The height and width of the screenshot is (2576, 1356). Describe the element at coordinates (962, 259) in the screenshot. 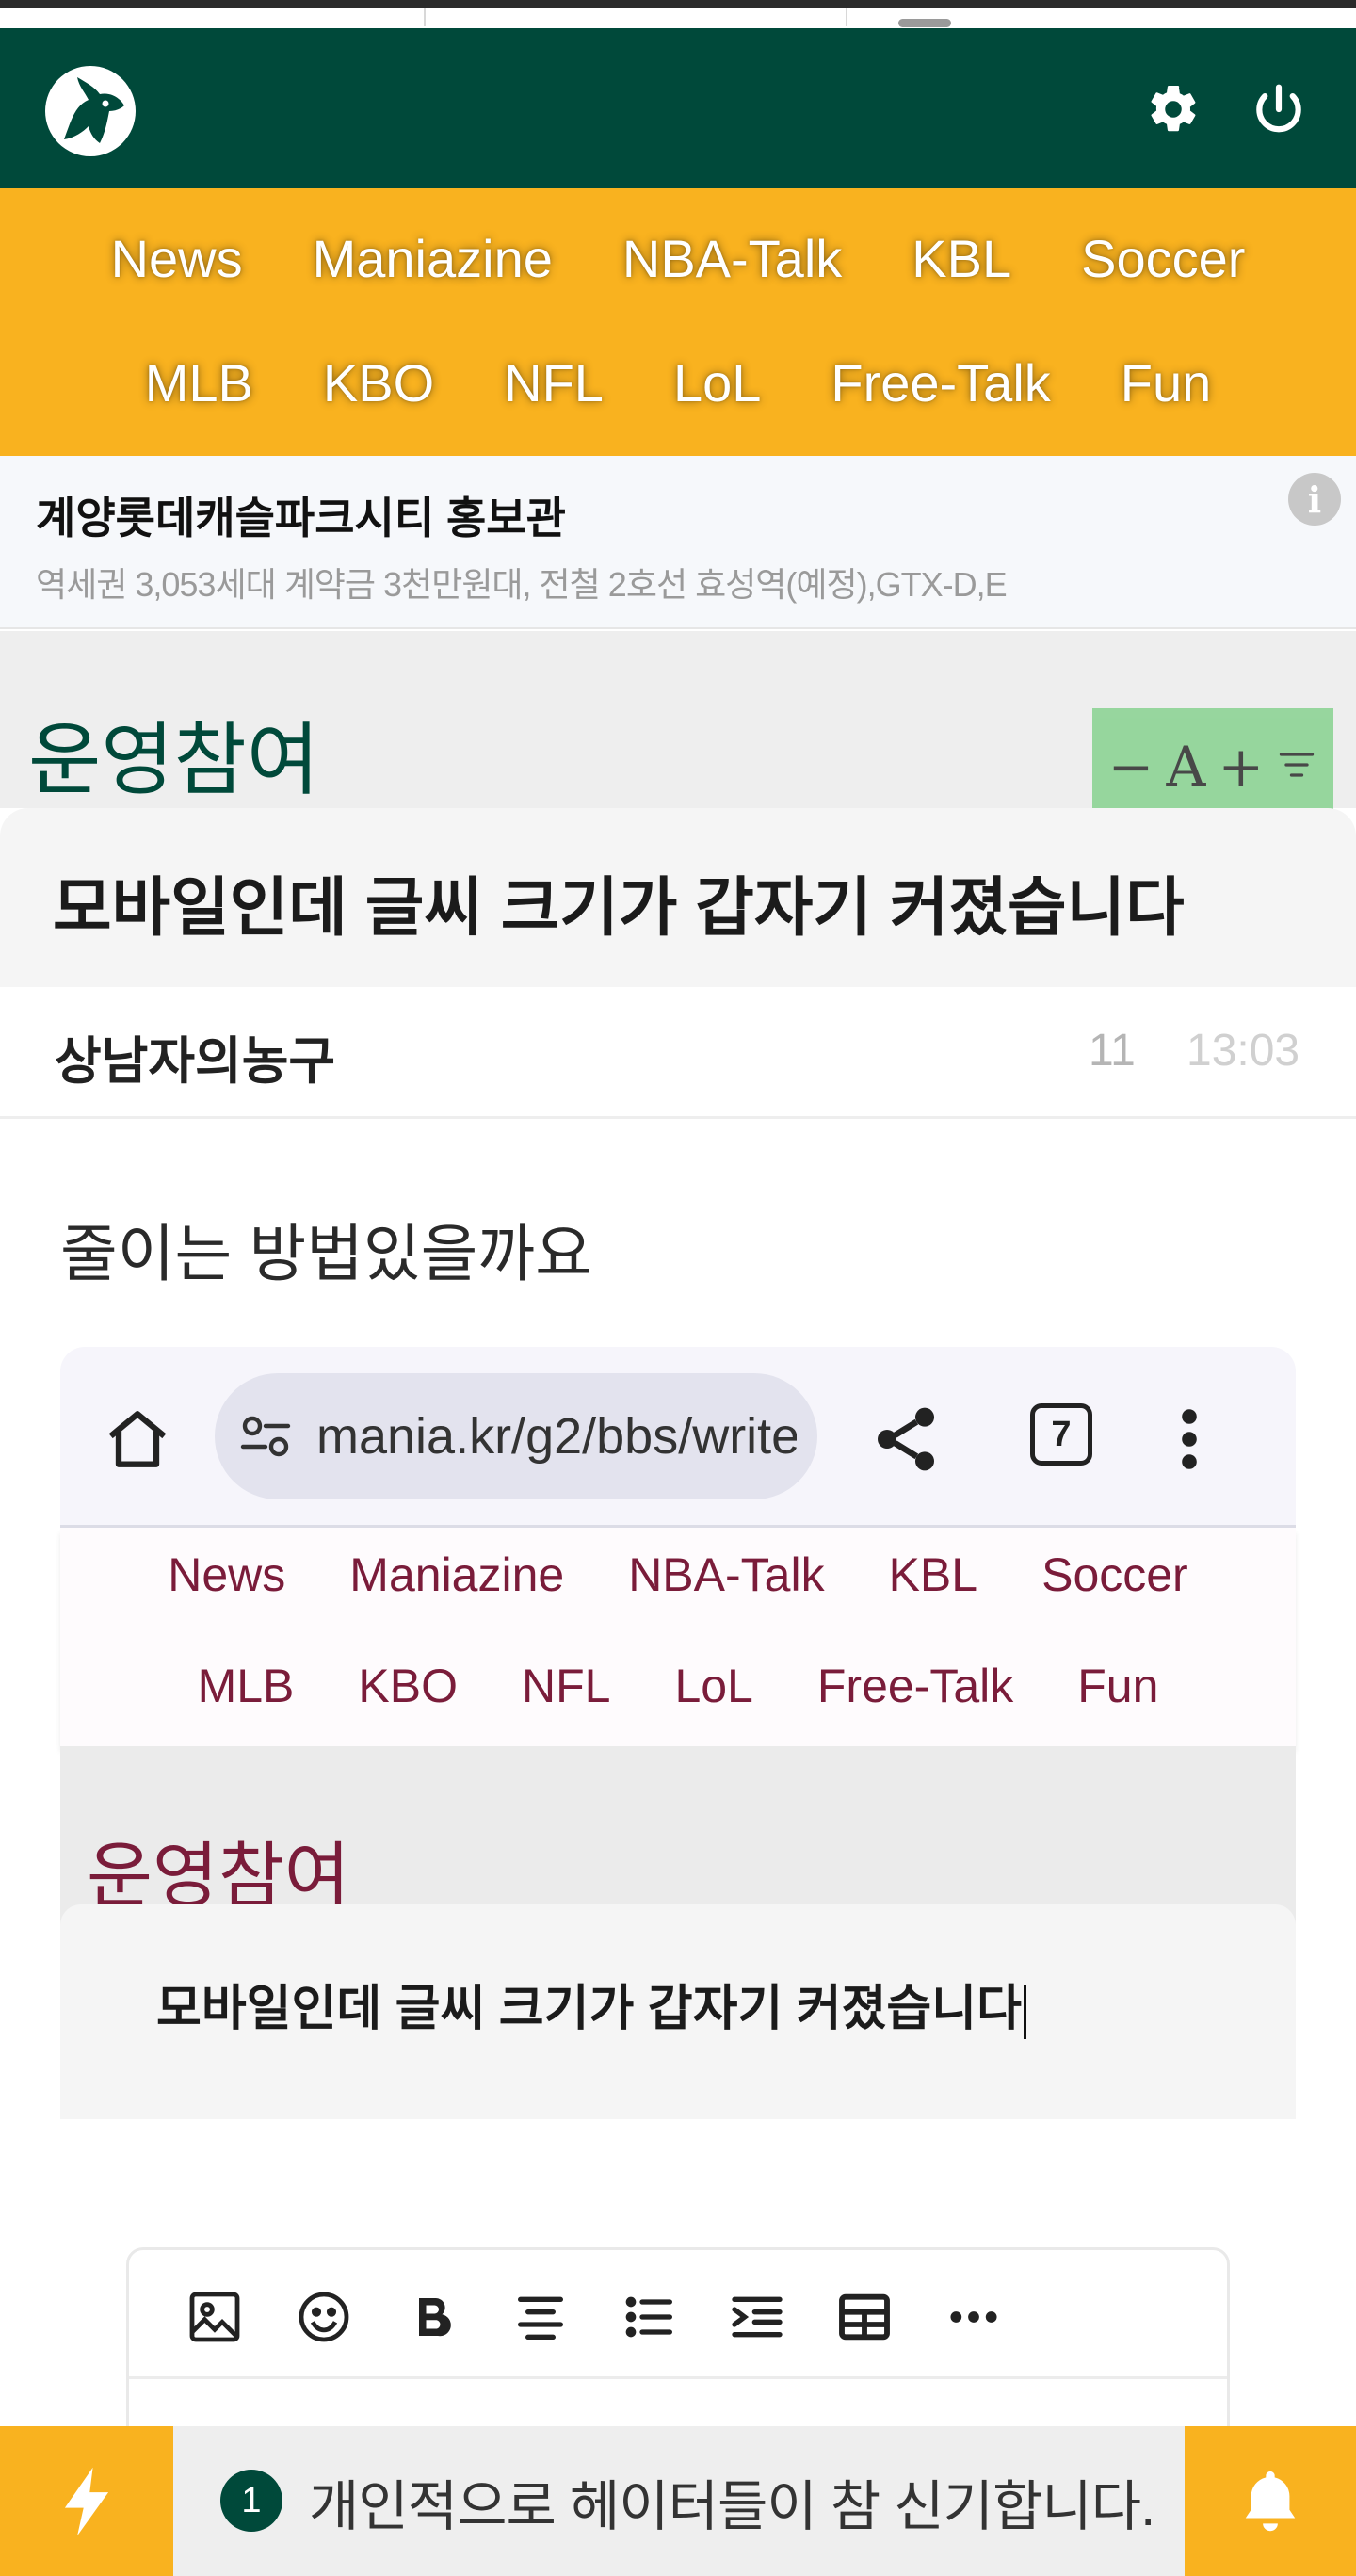

I see `nav-item-kbl: KBL` at that location.